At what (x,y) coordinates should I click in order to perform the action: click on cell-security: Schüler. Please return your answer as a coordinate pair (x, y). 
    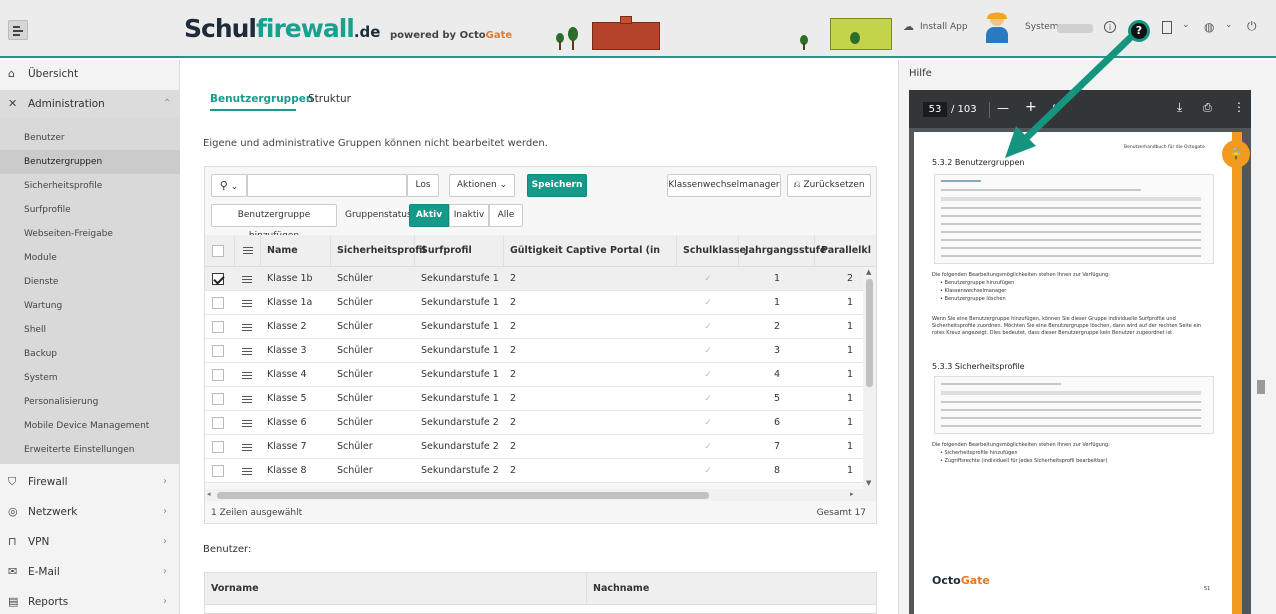
    Looking at the image, I should click on (355, 326).